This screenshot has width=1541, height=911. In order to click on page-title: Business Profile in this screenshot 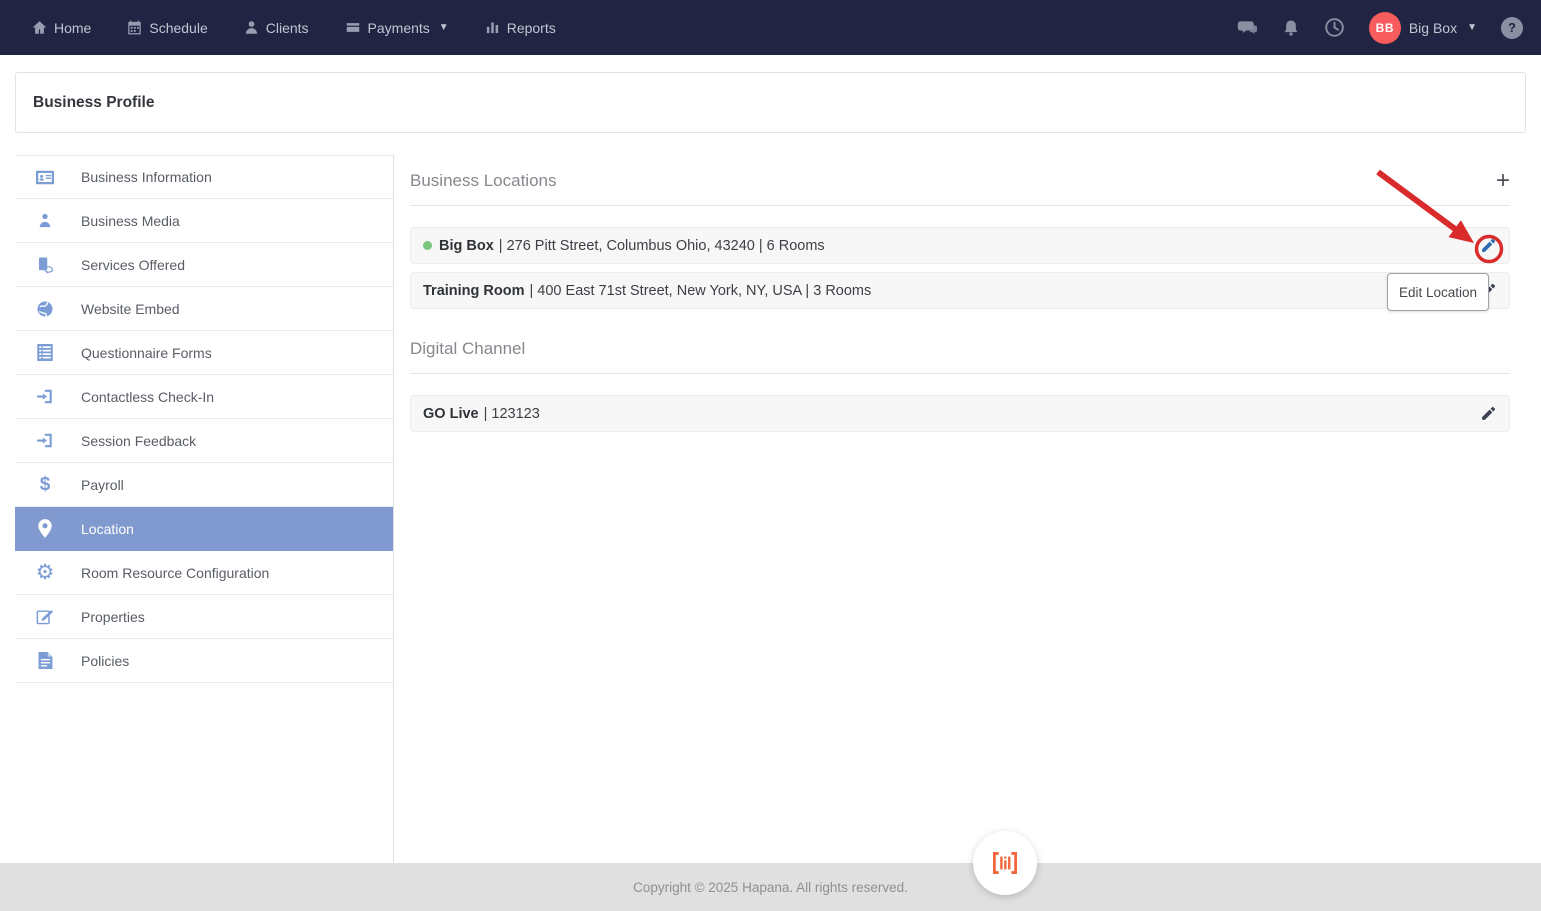, I will do `click(94, 102)`.